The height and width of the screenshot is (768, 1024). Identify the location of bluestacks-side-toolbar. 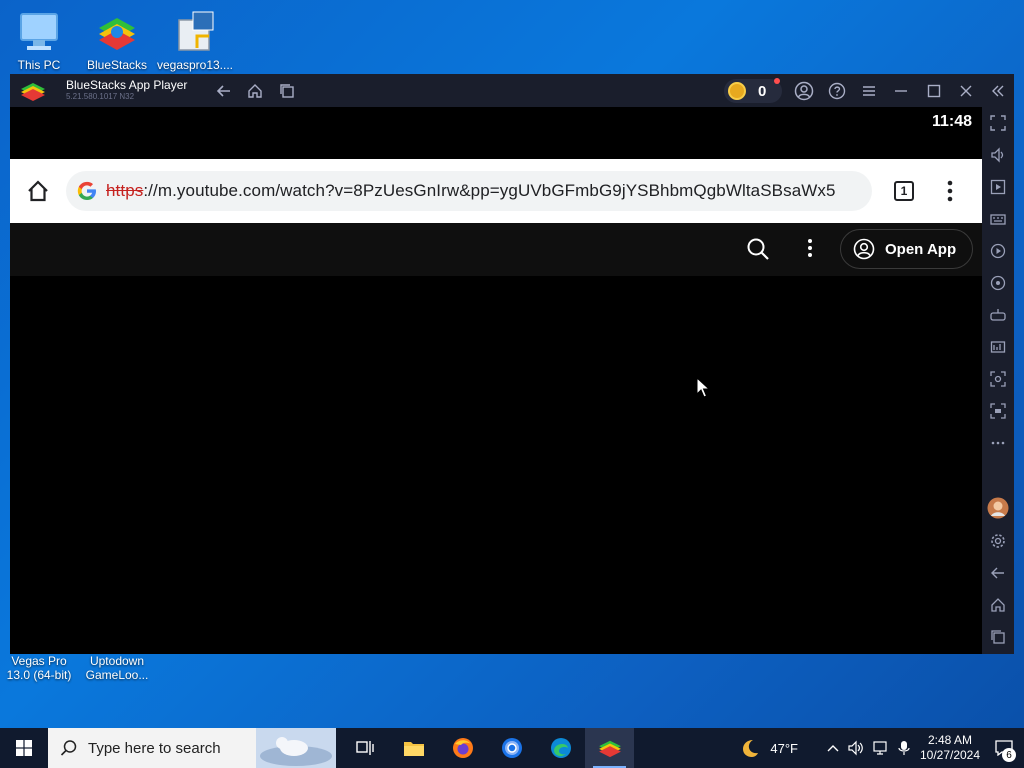
(998, 380).